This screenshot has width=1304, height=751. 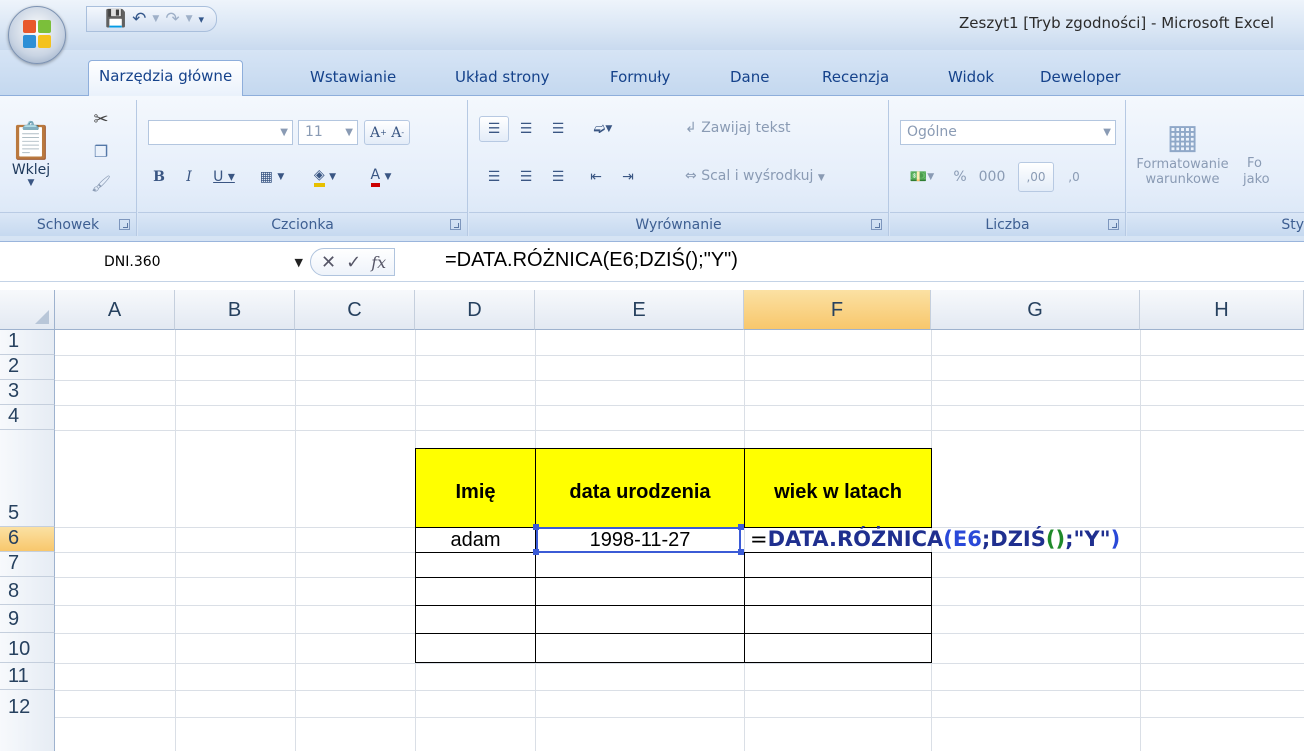 I want to click on italic-button: I, so click(x=189, y=177).